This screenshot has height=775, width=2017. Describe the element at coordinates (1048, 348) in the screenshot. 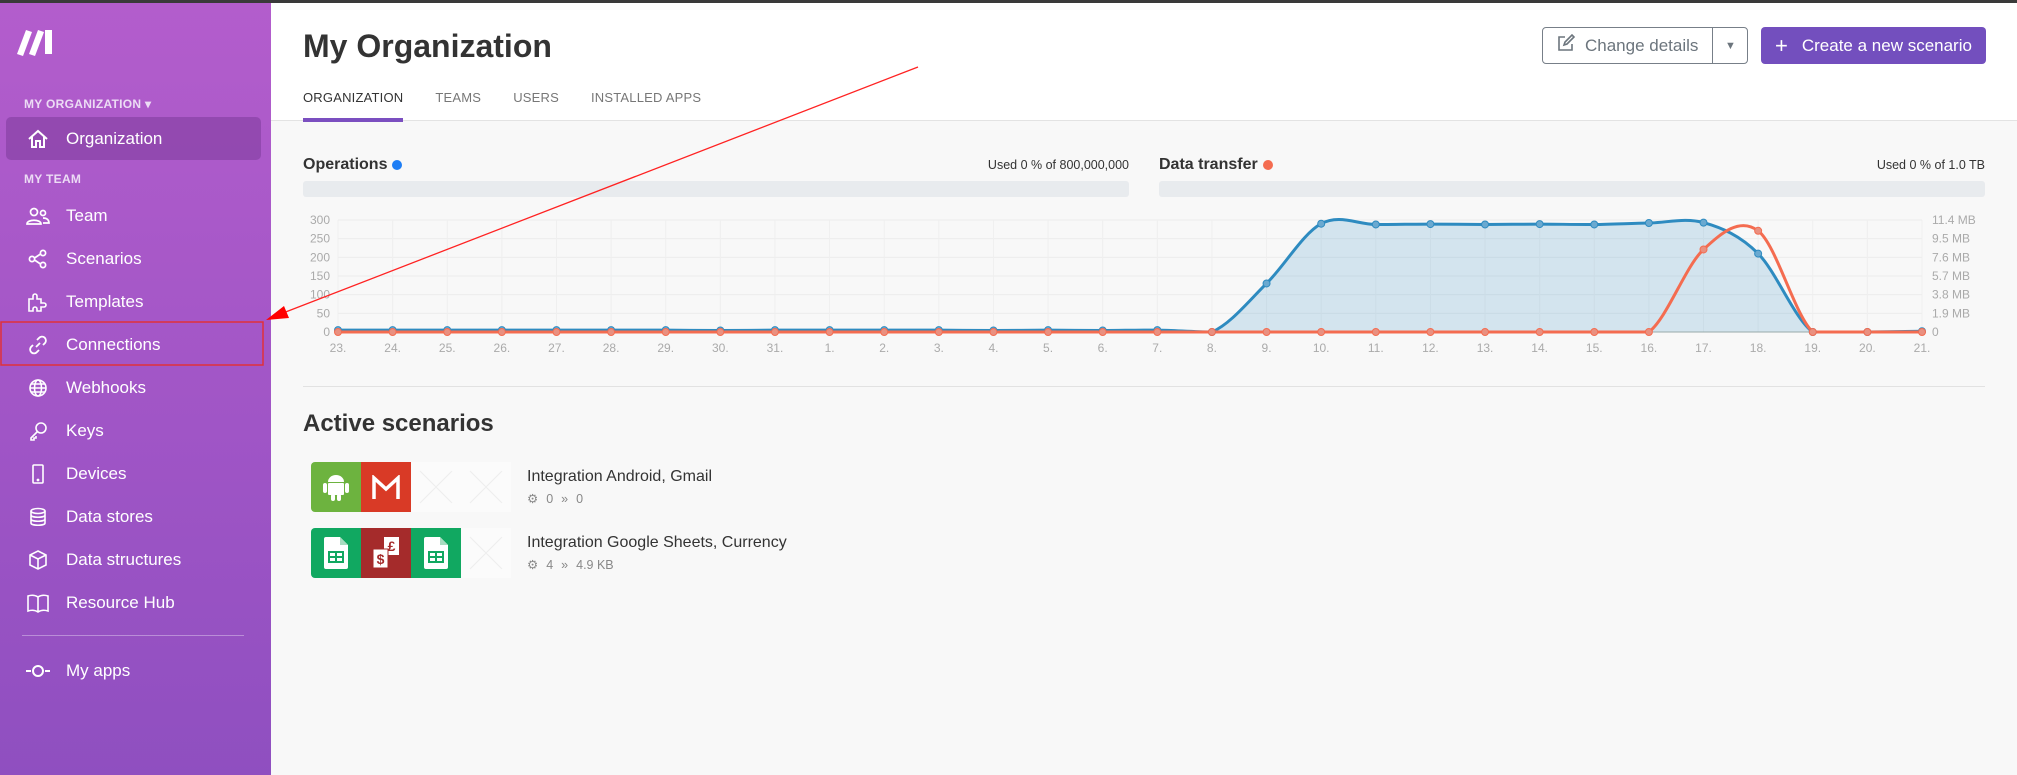

I see `x-tick-label: 5.` at that location.